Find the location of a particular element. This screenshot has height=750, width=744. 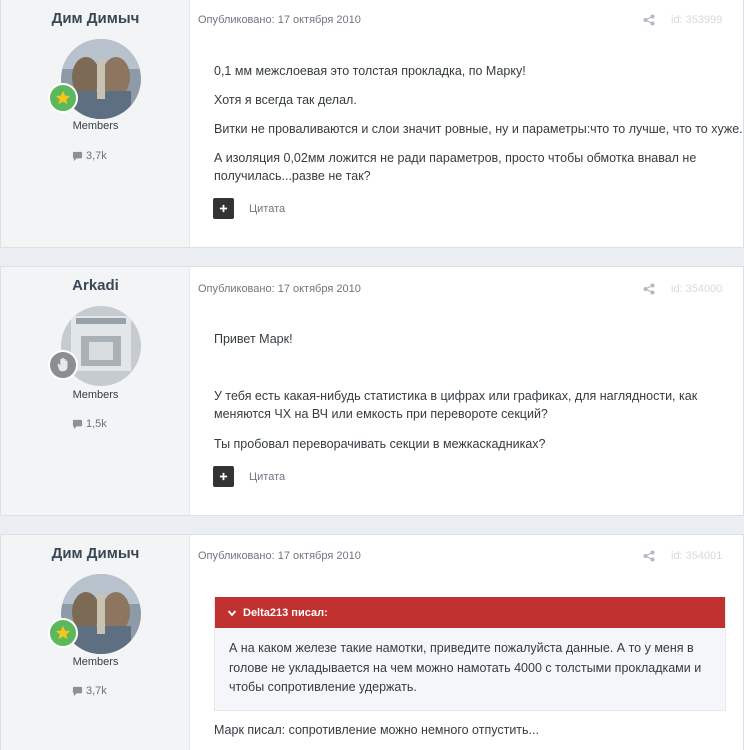

hand-icon is located at coordinates (62, 364).